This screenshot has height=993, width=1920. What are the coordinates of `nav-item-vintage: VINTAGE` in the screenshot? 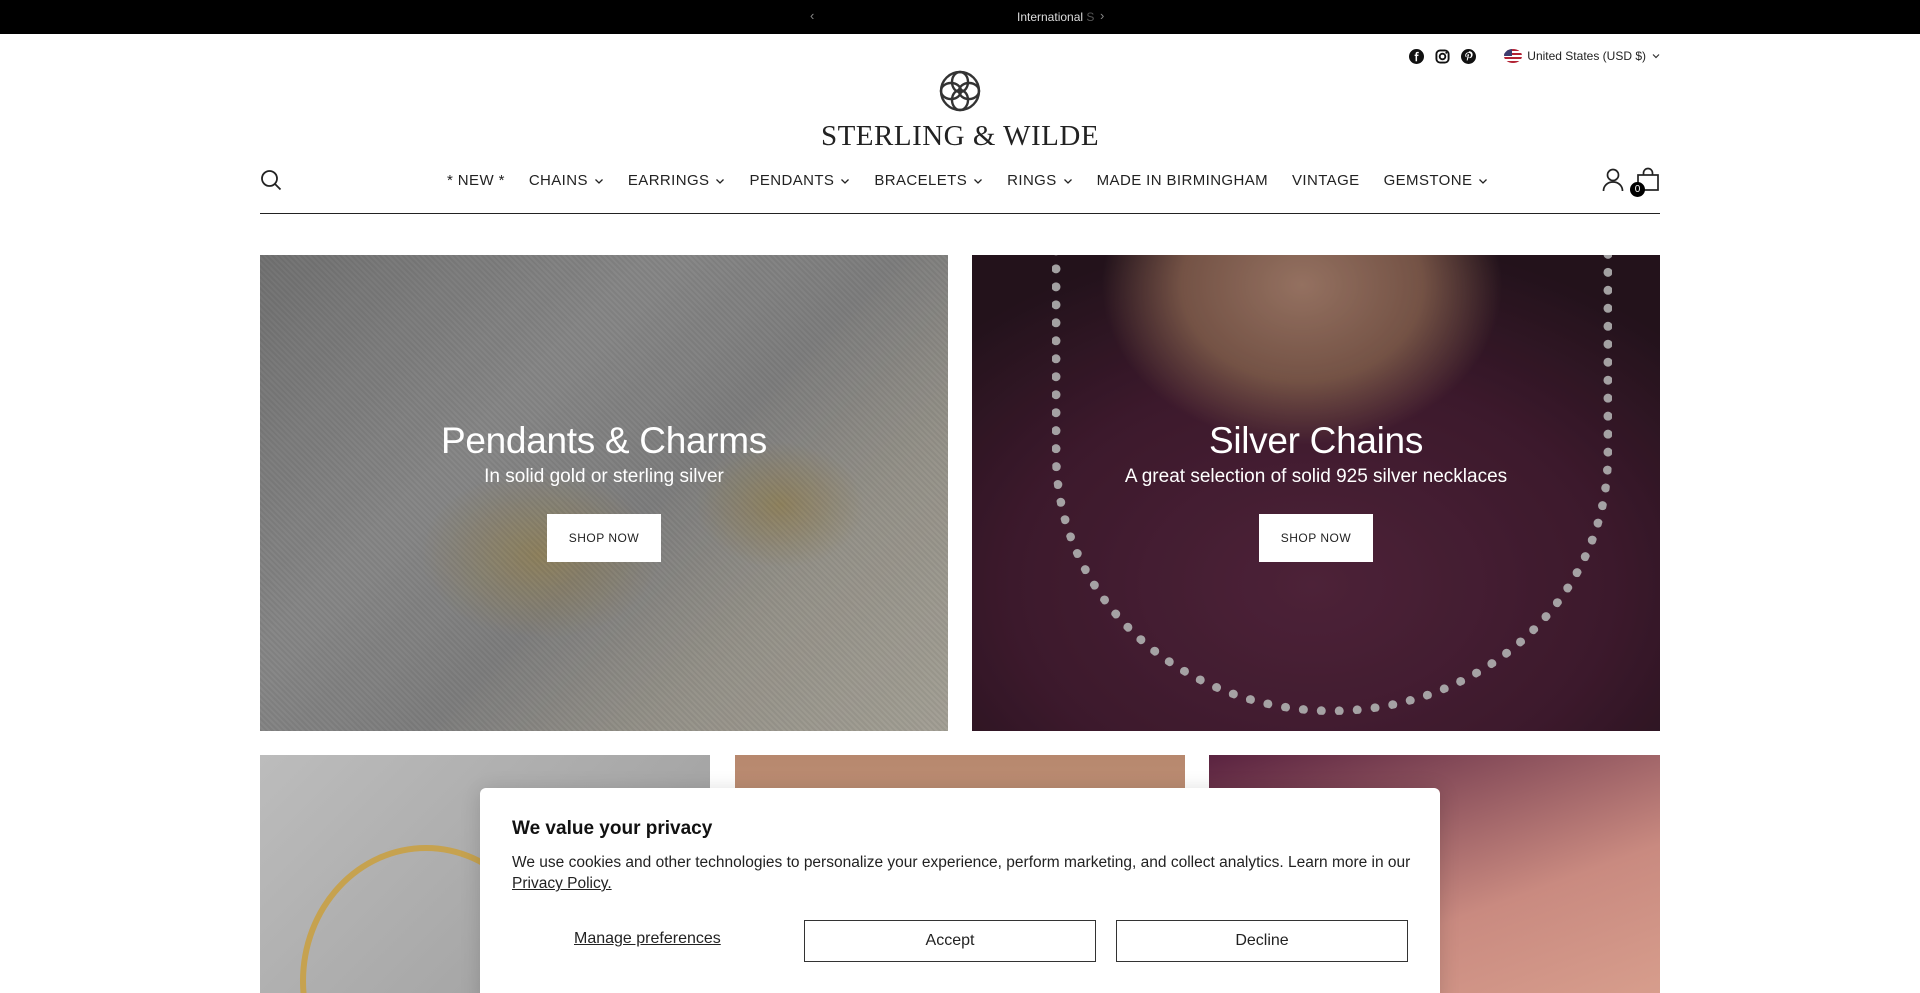 It's located at (1326, 180).